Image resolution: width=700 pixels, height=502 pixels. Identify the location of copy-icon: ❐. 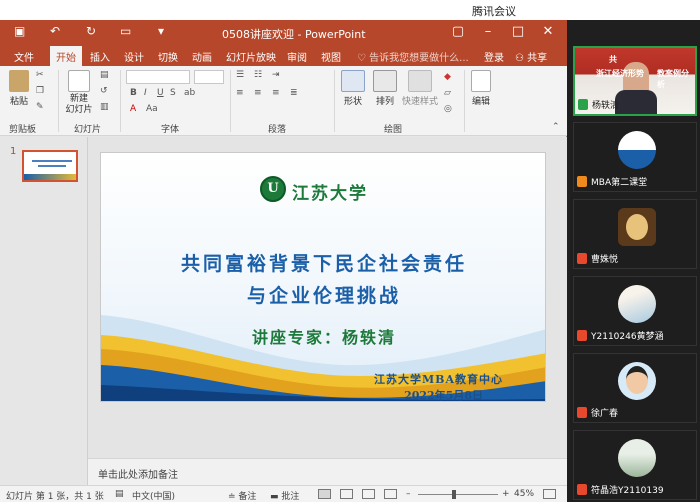
(40, 91).